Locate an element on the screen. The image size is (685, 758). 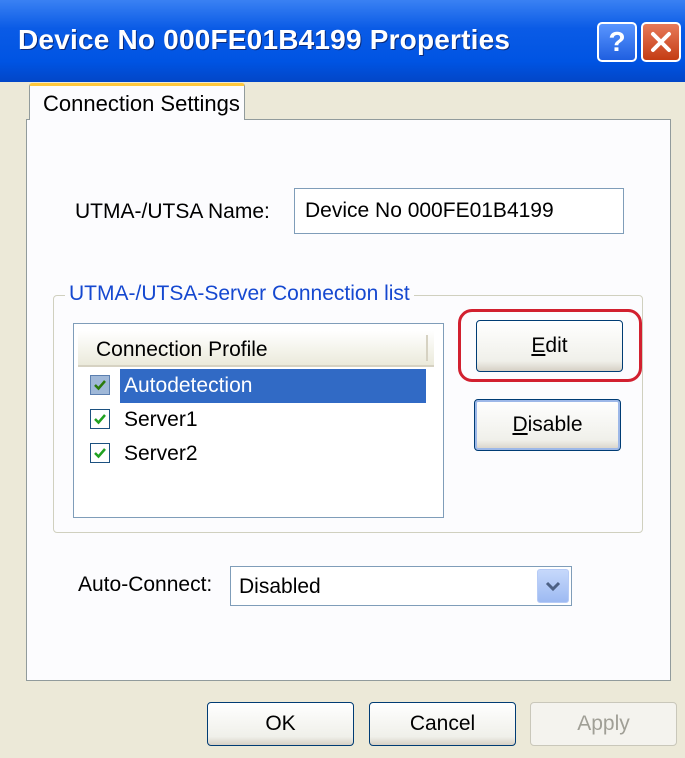
help-button: ? is located at coordinates (617, 42).